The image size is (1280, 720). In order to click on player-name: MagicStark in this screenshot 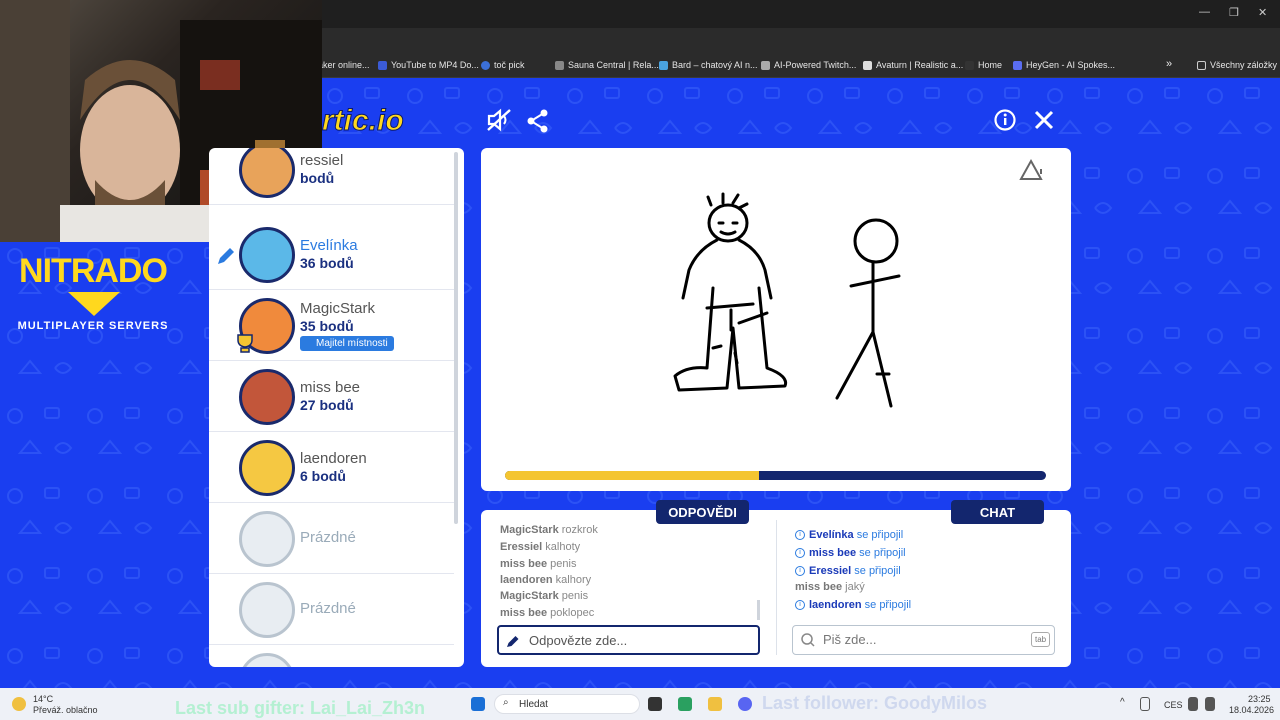, I will do `click(338, 308)`.